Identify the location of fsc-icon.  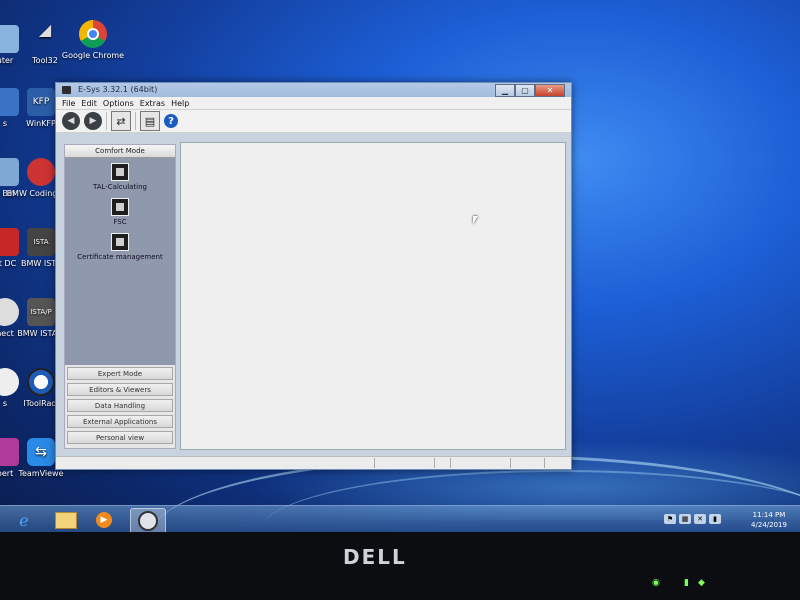
(120, 207).